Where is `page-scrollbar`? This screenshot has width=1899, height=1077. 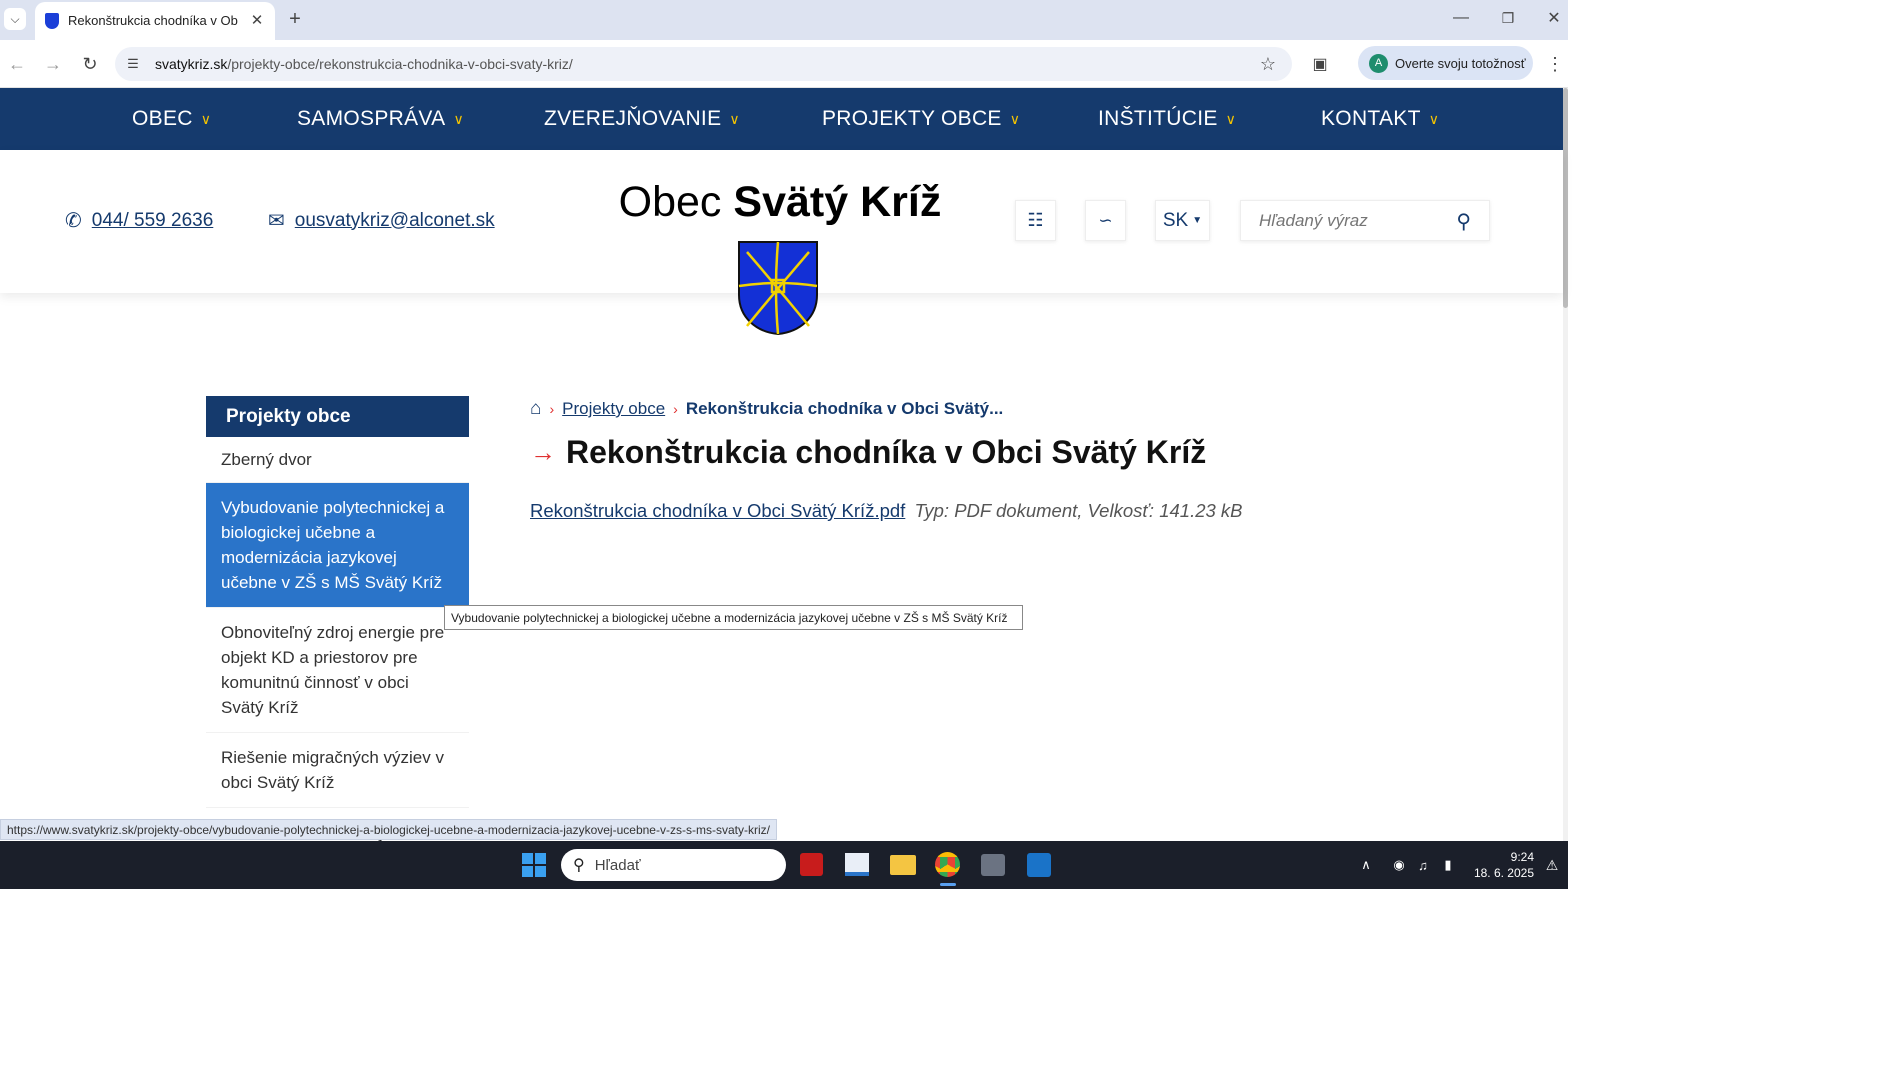
page-scrollbar is located at coordinates (1565, 464).